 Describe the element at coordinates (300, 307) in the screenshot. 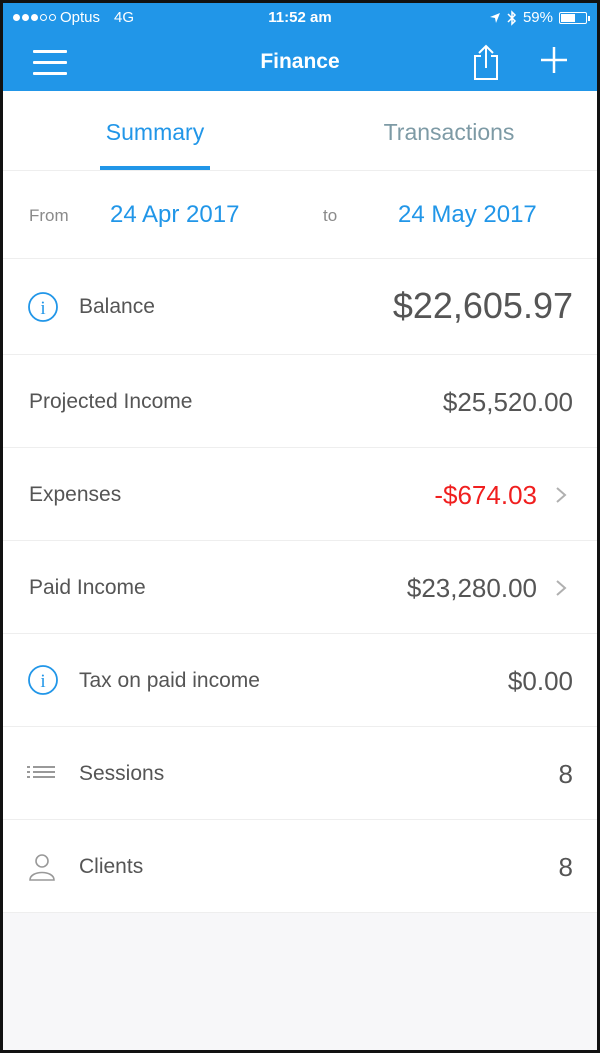

I see `balance-row: i Balance $22,605.97` at that location.